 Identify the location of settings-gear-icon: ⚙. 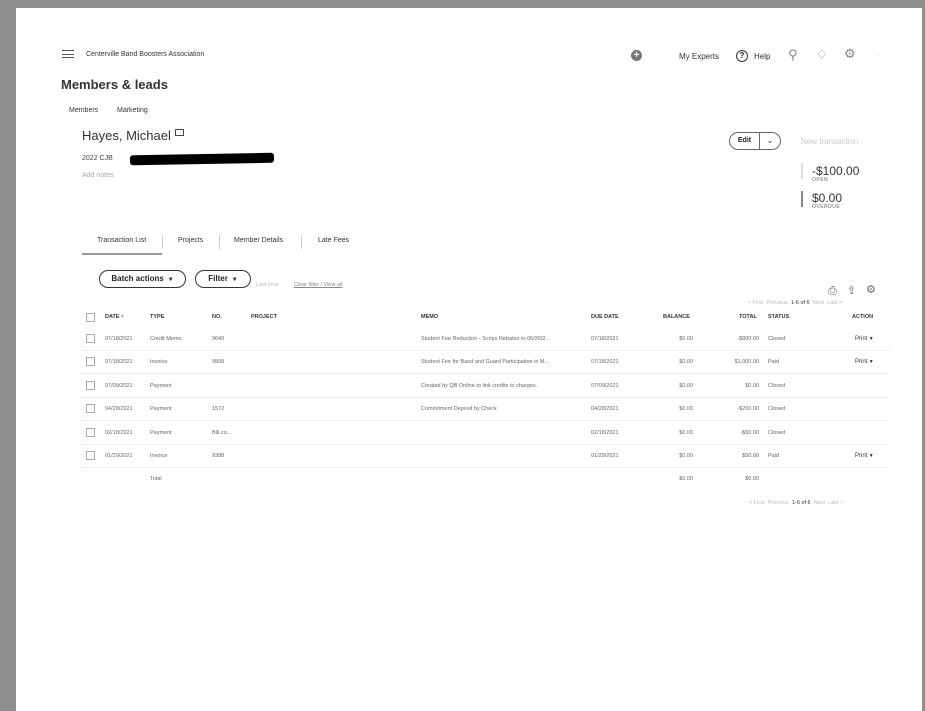
(850, 54).